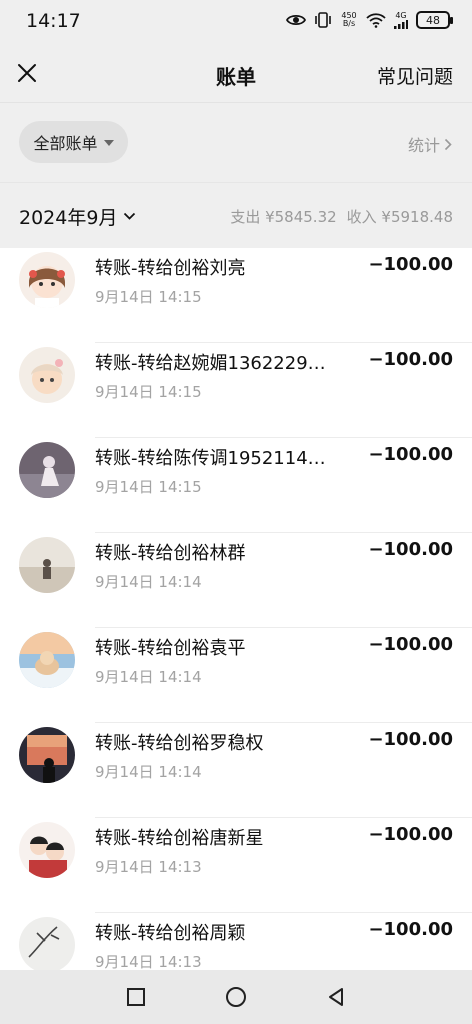 This screenshot has width=472, height=1024. I want to click on transaction-row: 转账-转给创裕刘亮 9月14日 14:15 −100.00, so click(236, 295).